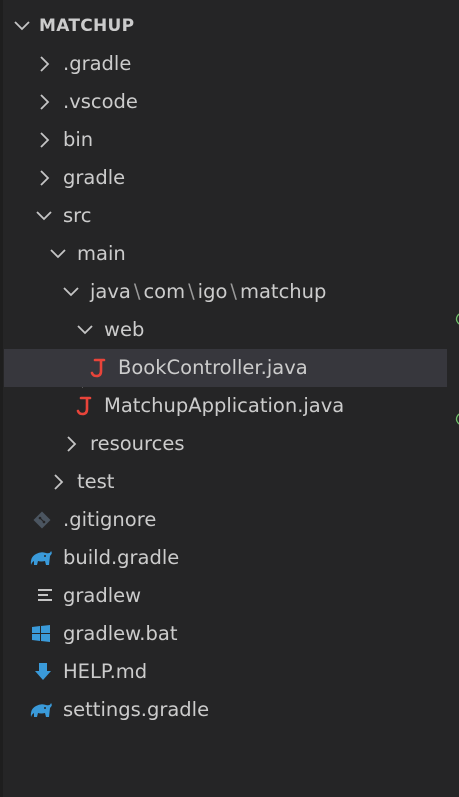  I want to click on tree-item-label: .gradle, so click(97, 63).